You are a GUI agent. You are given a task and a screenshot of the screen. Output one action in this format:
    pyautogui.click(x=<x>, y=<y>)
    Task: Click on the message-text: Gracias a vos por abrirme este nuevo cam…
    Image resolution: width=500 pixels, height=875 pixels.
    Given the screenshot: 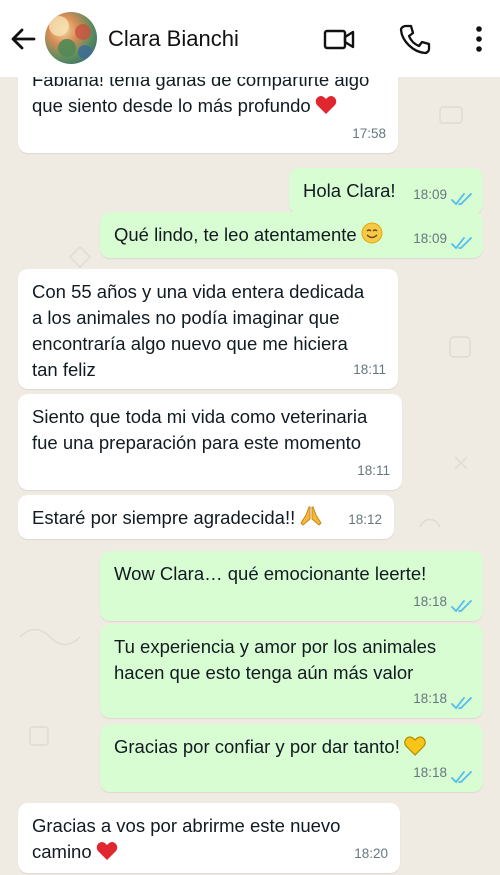 What is the action you would take?
    pyautogui.click(x=186, y=838)
    